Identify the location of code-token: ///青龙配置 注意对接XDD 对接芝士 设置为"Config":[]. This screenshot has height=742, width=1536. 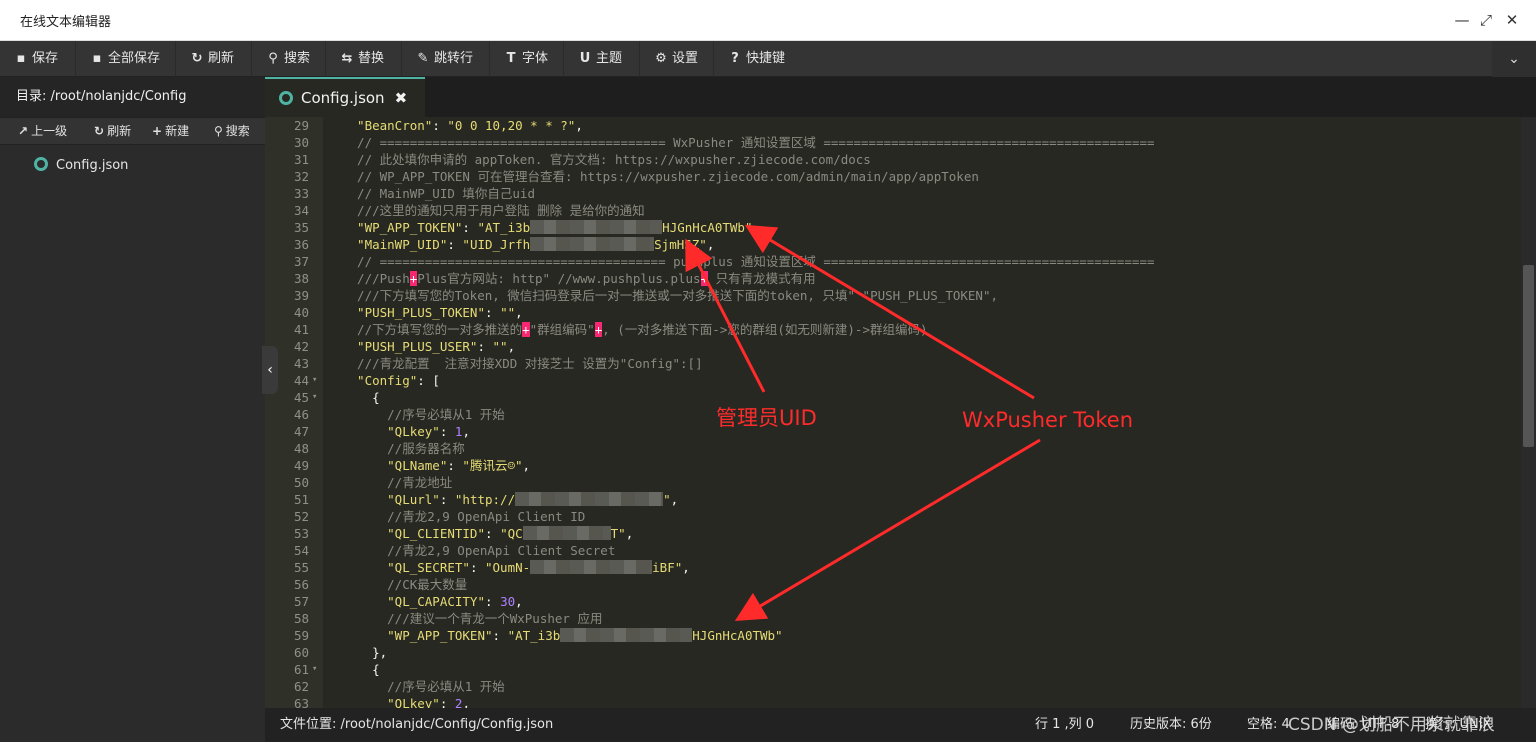
(522, 363).